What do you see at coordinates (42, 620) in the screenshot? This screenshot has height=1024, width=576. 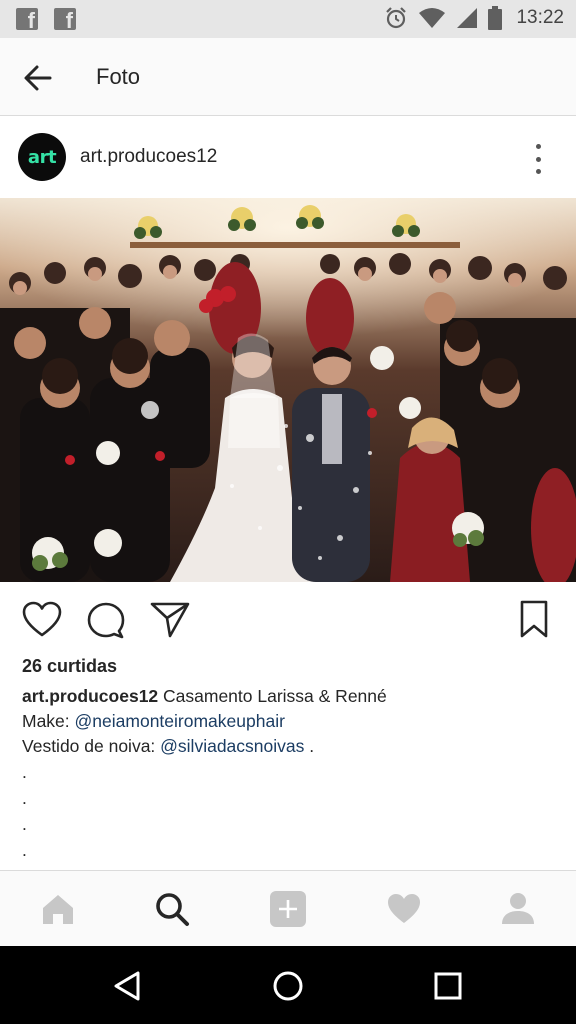 I see `heart-icon` at bounding box center [42, 620].